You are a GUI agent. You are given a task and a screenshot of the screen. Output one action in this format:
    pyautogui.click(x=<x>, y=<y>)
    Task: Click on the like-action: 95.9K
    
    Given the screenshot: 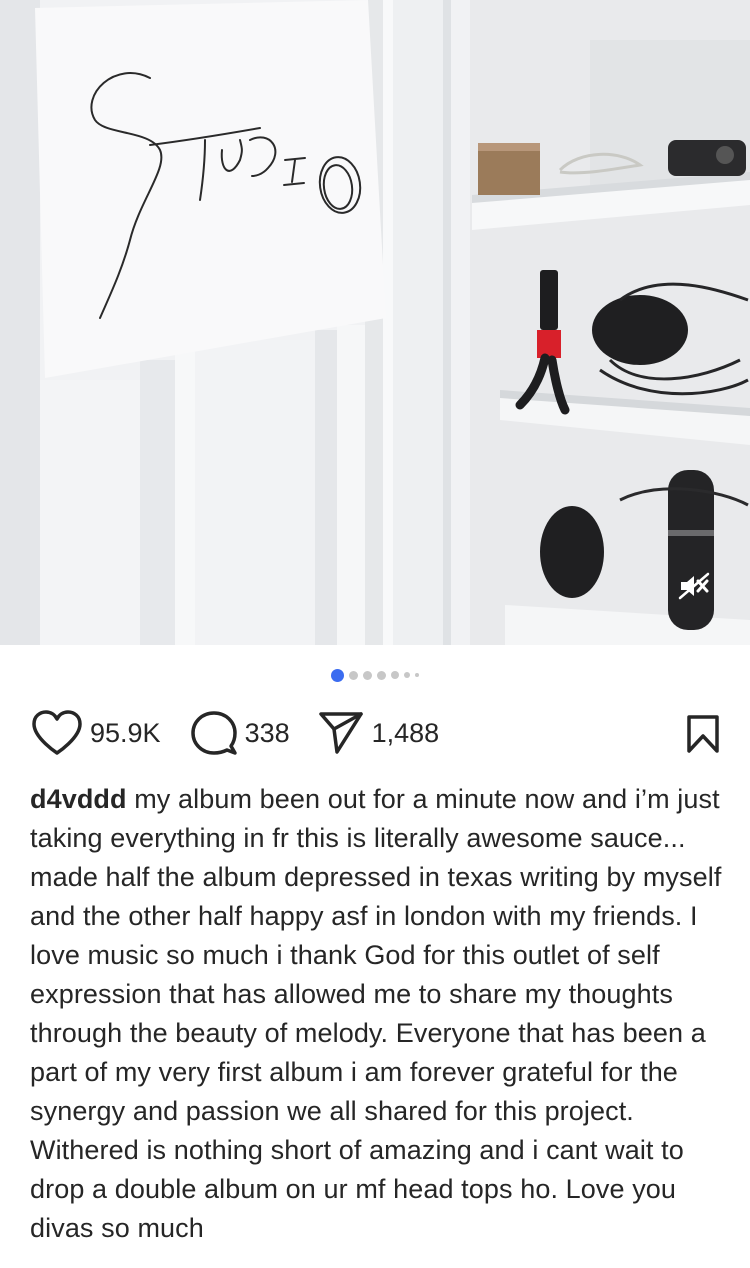 What is the action you would take?
    pyautogui.click(x=110, y=733)
    